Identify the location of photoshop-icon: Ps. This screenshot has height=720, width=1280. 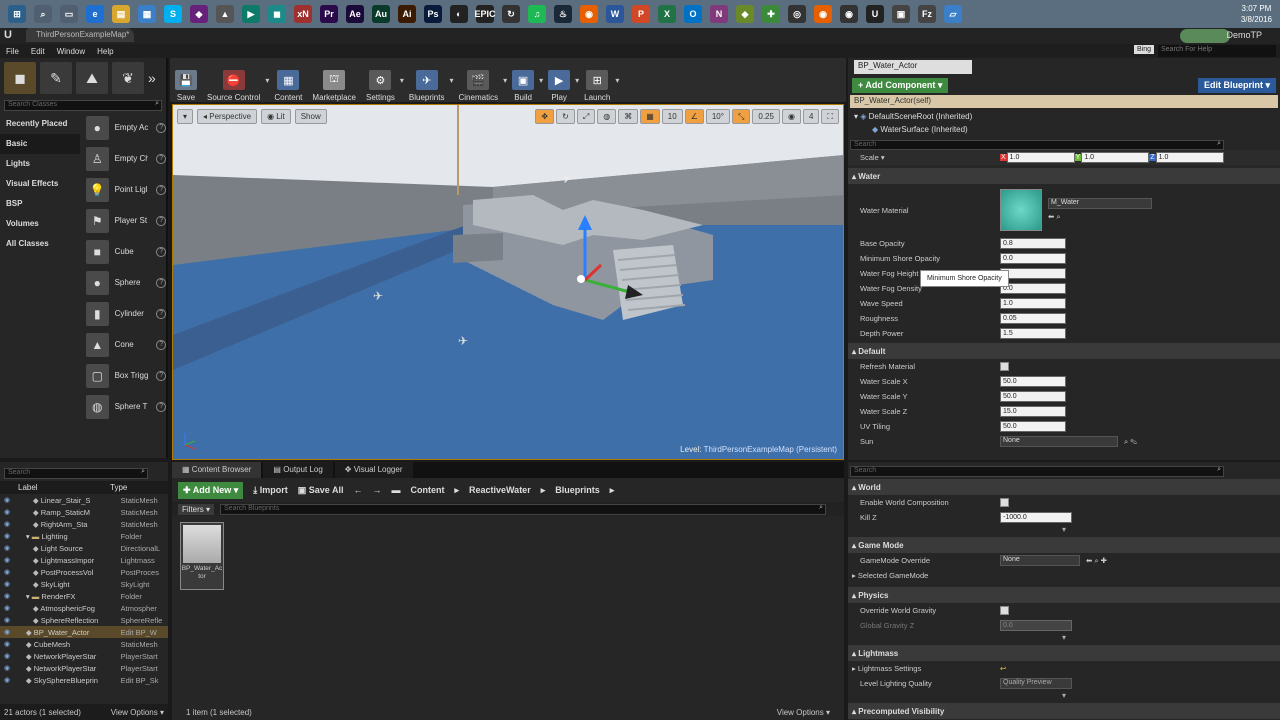
(433, 14).